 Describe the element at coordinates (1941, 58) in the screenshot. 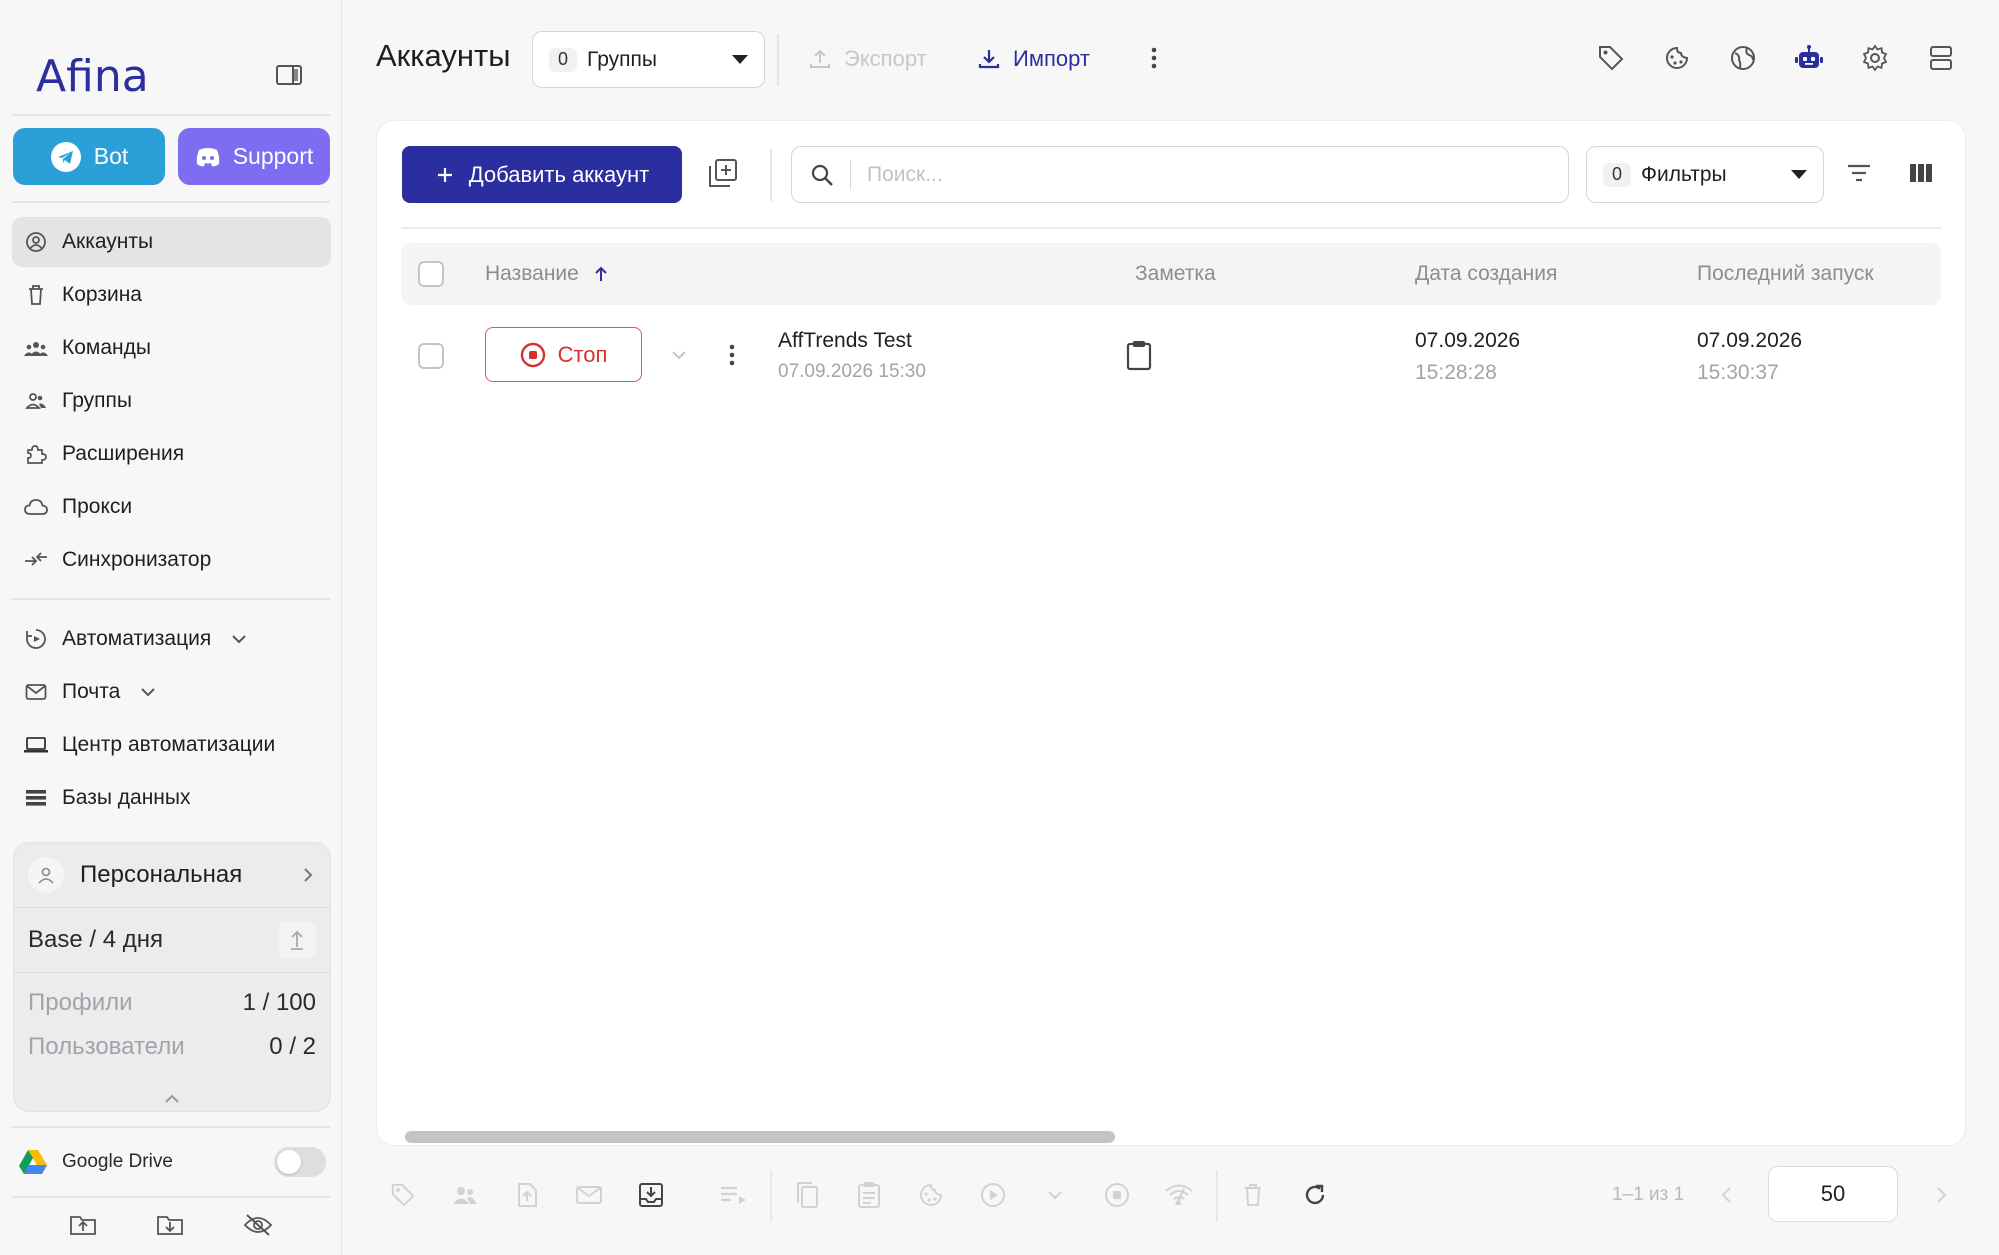

I see `server-icon` at that location.